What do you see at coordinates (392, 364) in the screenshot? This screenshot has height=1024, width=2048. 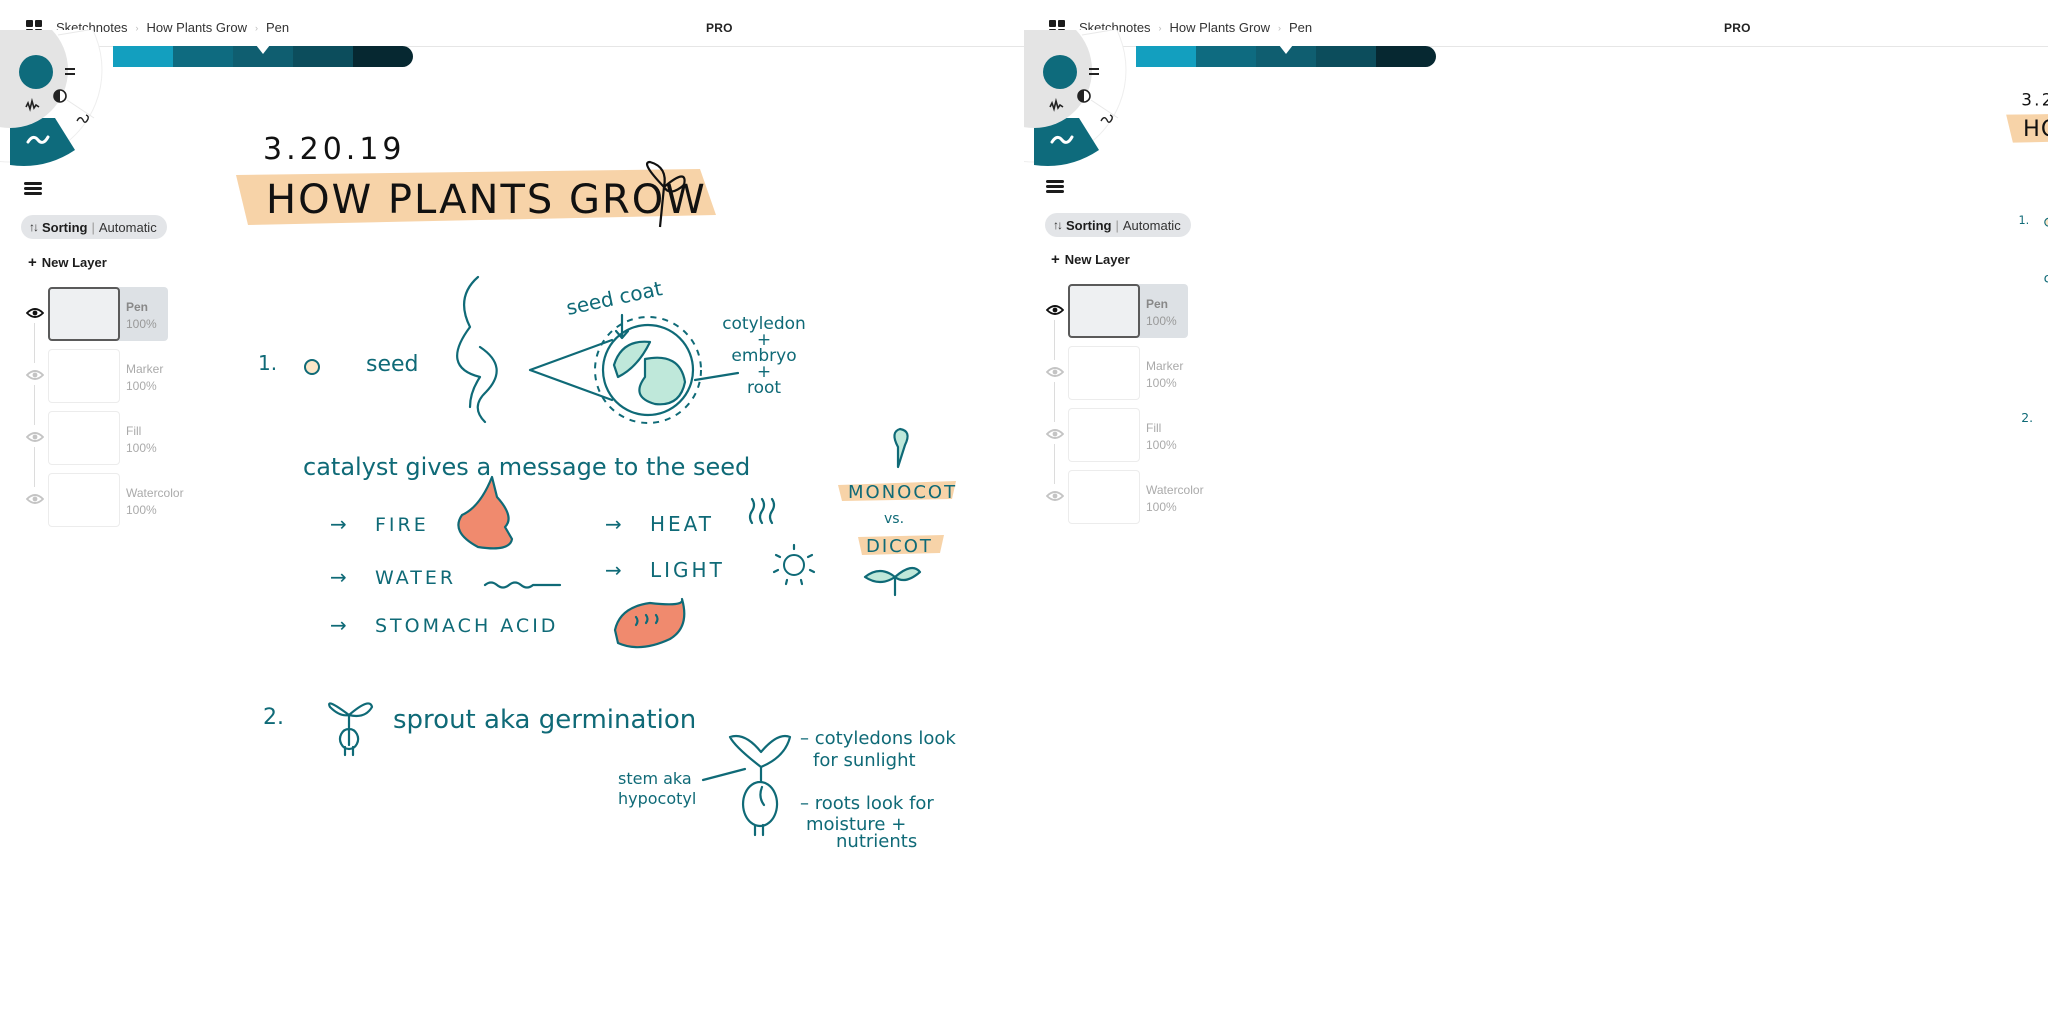 I see `seed-label: seed` at bounding box center [392, 364].